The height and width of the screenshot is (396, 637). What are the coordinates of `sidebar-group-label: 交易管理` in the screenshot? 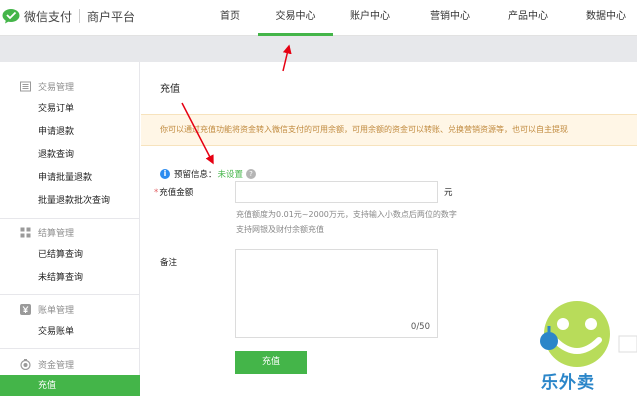 It's located at (56, 87).